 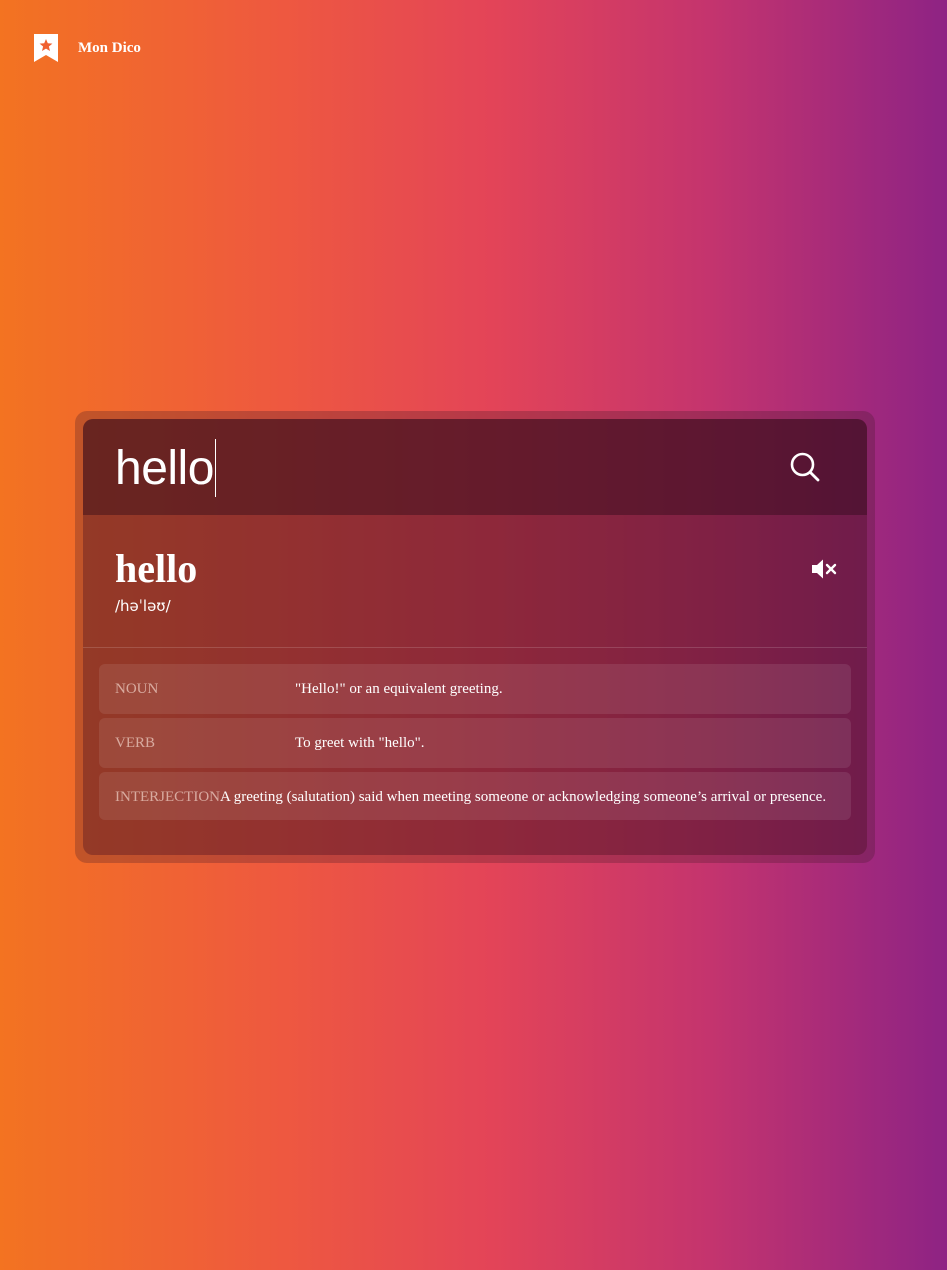 I want to click on definition-text: To greet with "hello"., so click(x=360, y=743).